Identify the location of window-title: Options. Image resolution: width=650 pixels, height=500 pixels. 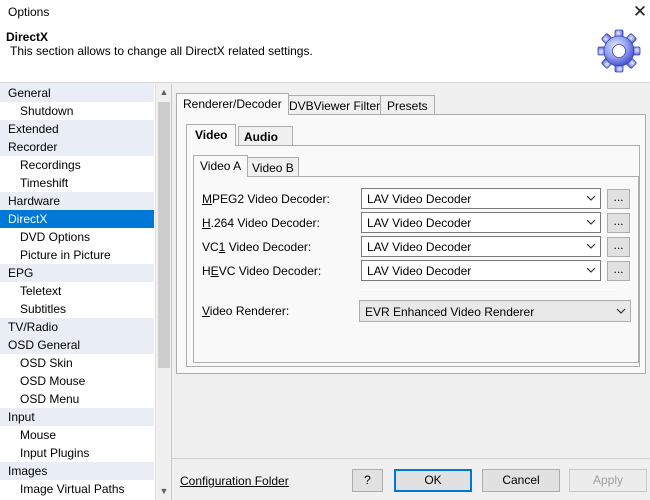
(29, 12).